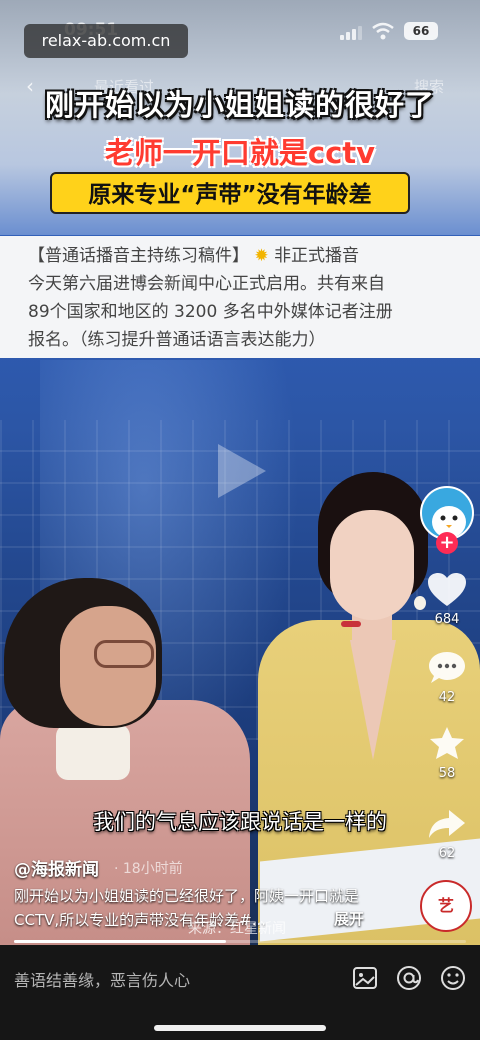 The image size is (480, 1040). What do you see at coordinates (447, 773) in the screenshot?
I see `favorite-count: 58` at bounding box center [447, 773].